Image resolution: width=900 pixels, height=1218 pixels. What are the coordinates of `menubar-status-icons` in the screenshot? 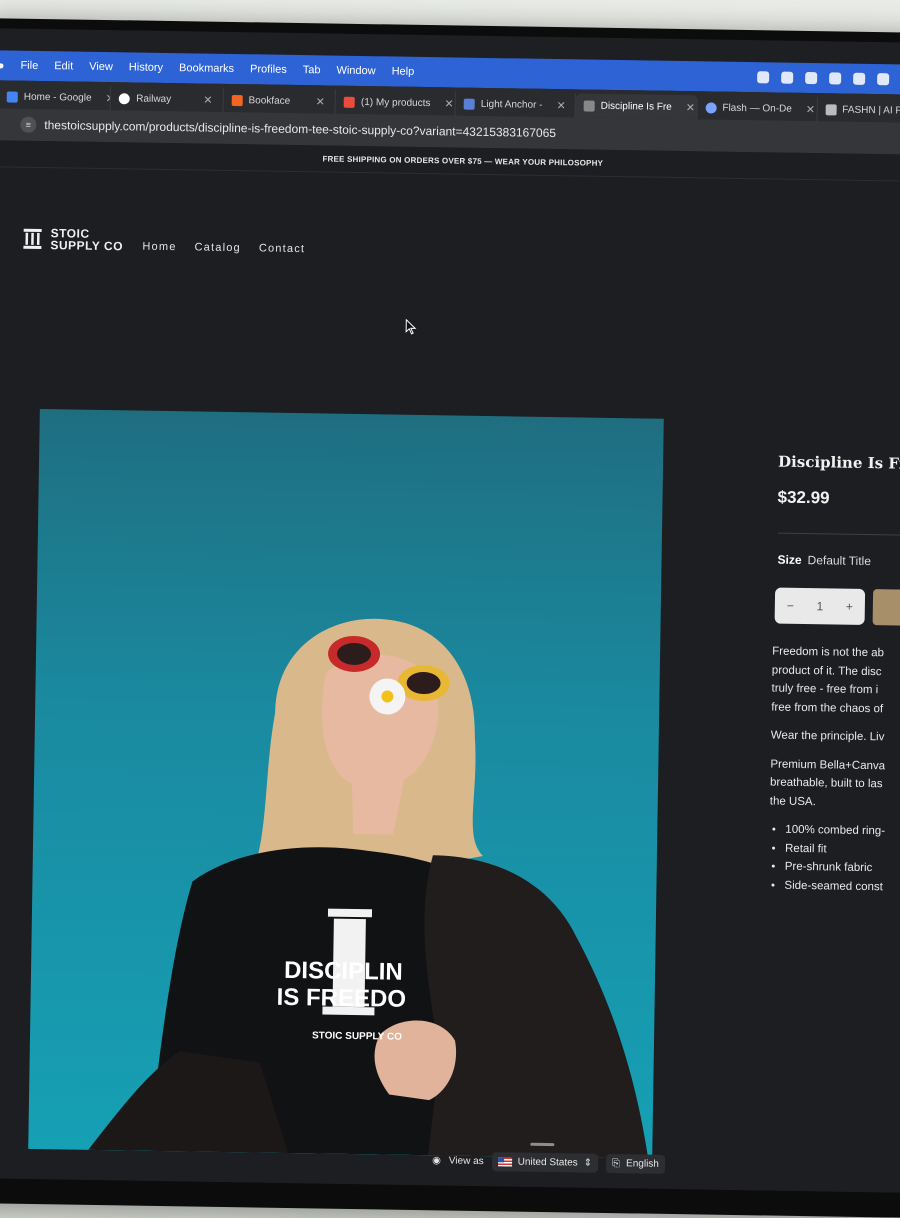 It's located at (823, 78).